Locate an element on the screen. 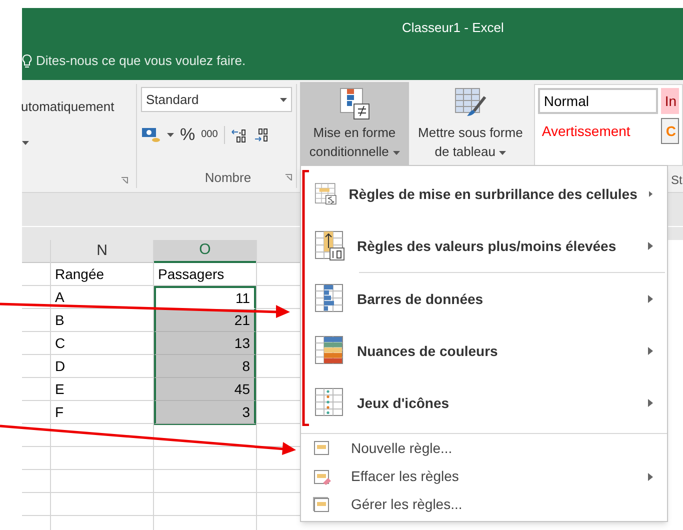  column-header: O is located at coordinates (205, 251).